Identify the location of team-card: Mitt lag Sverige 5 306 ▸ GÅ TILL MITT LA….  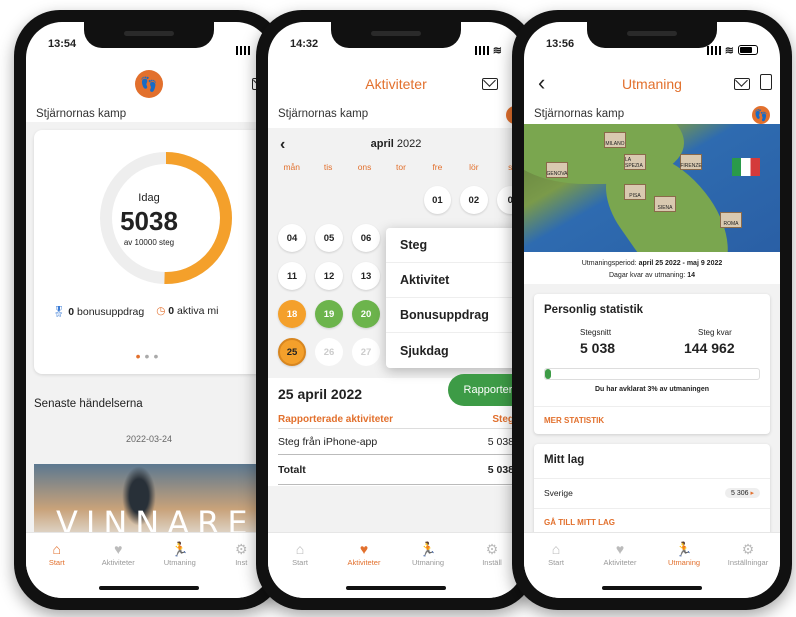
(652, 492).